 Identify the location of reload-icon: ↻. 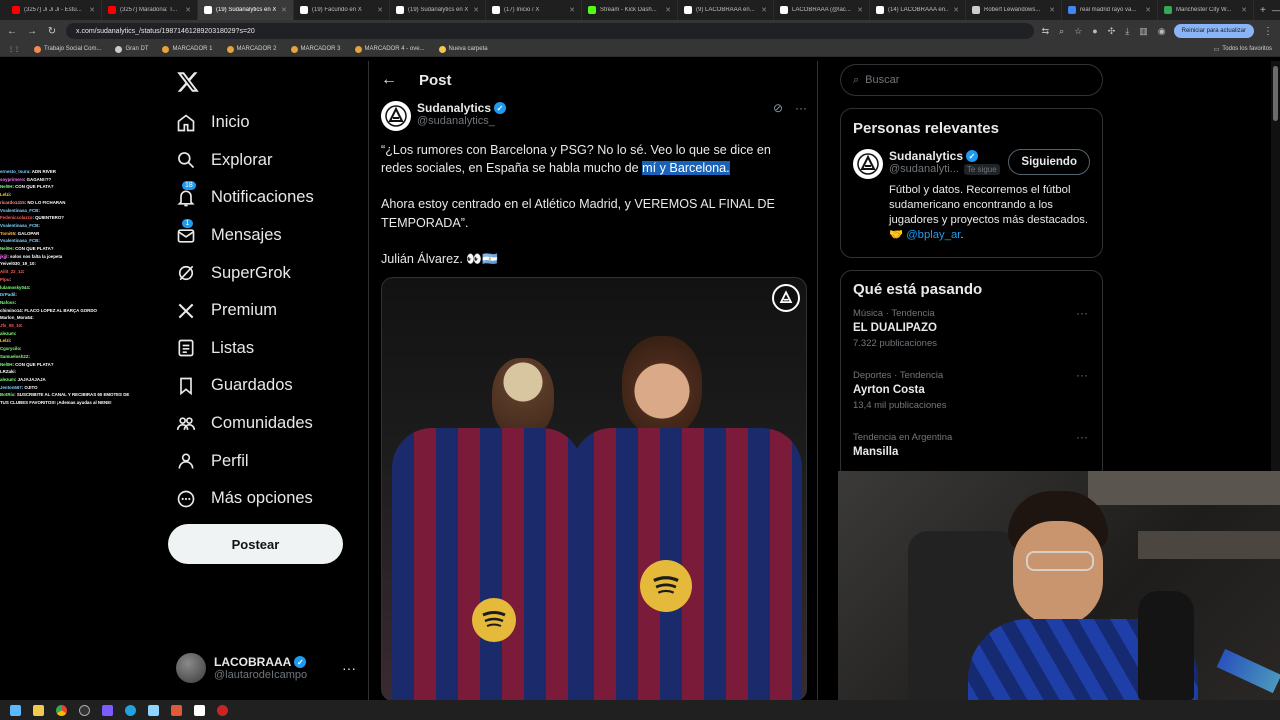
(52, 31).